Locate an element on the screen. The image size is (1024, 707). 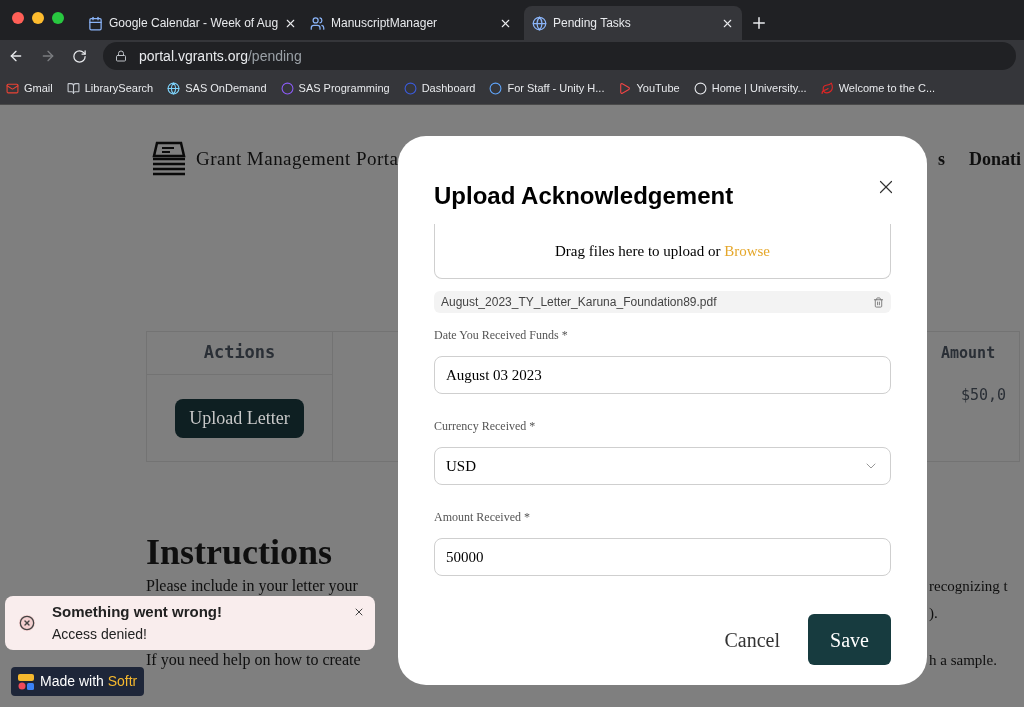
bookmark: YouTube is located at coordinates (649, 88).